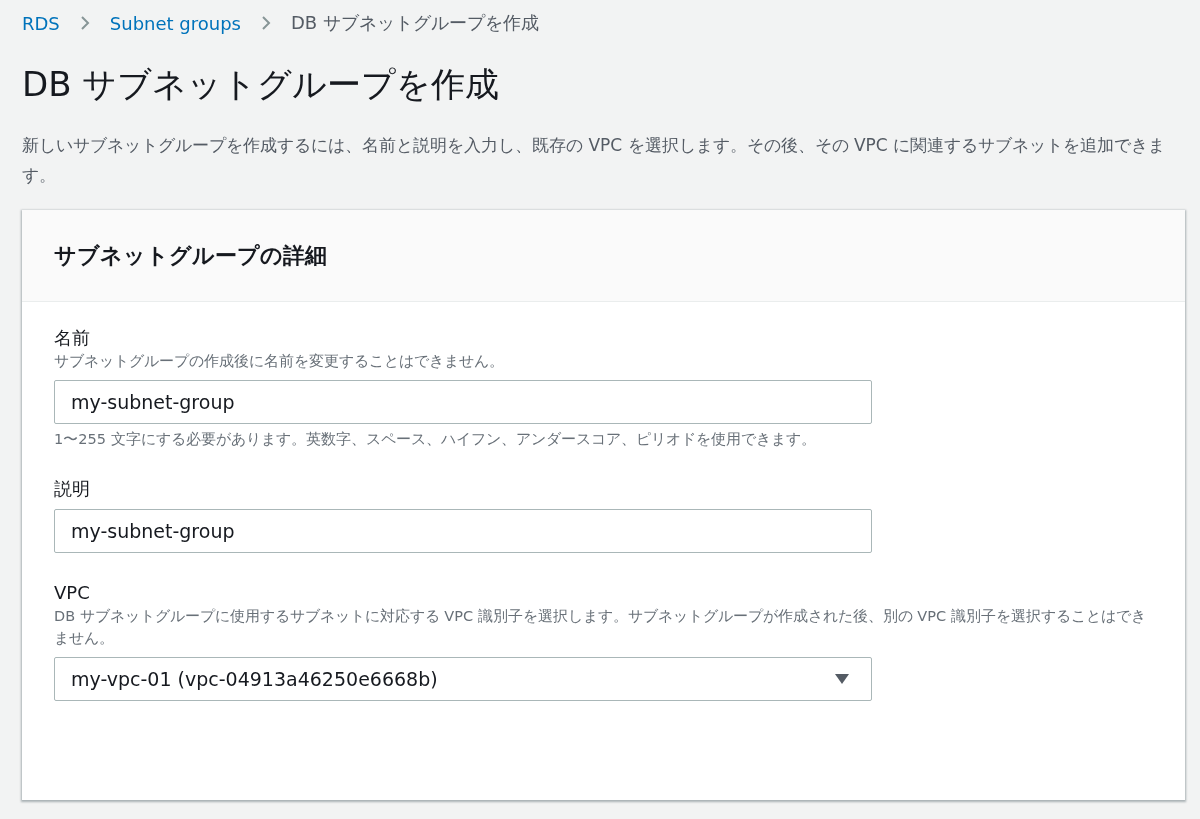 The image size is (1200, 819). Describe the element at coordinates (435, 439) in the screenshot. I see `field-constraint: 1〜255 文字にする必要があります。英数字、スペース、ハイフン、アンダースコア、ピリオドを使用できます。` at that location.